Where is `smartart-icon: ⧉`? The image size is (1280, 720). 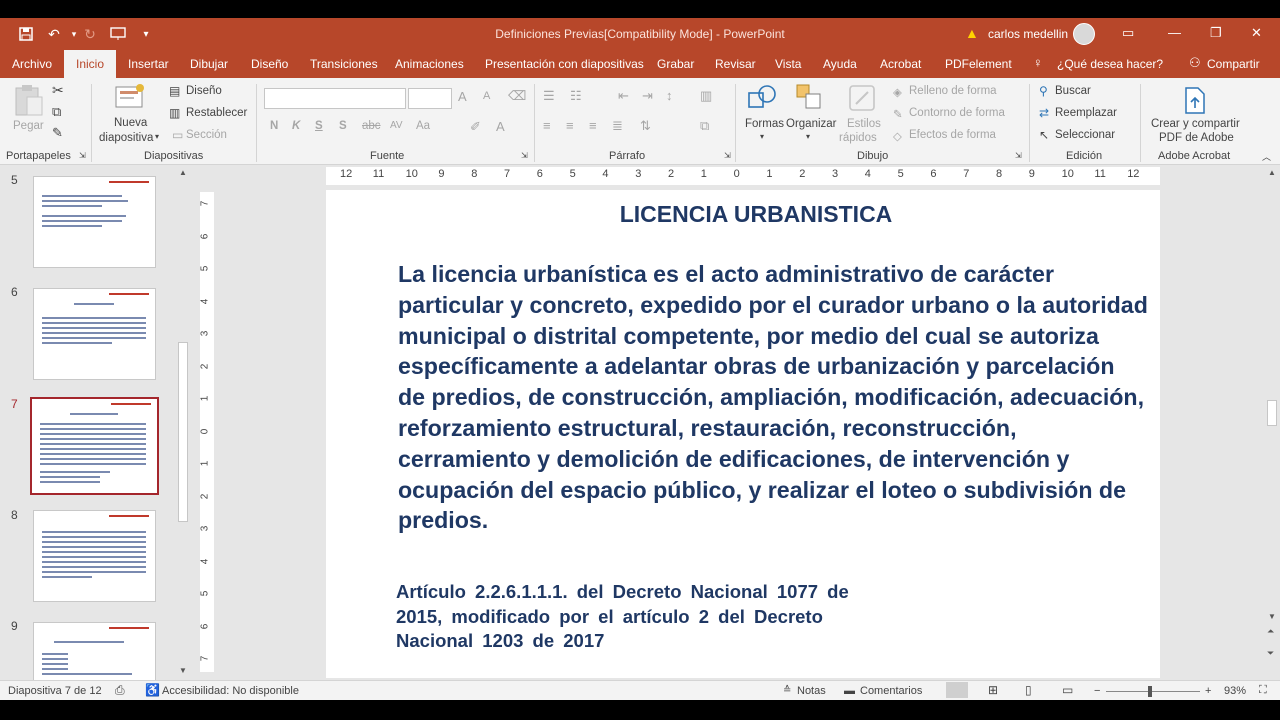 smartart-icon: ⧉ is located at coordinates (704, 126).